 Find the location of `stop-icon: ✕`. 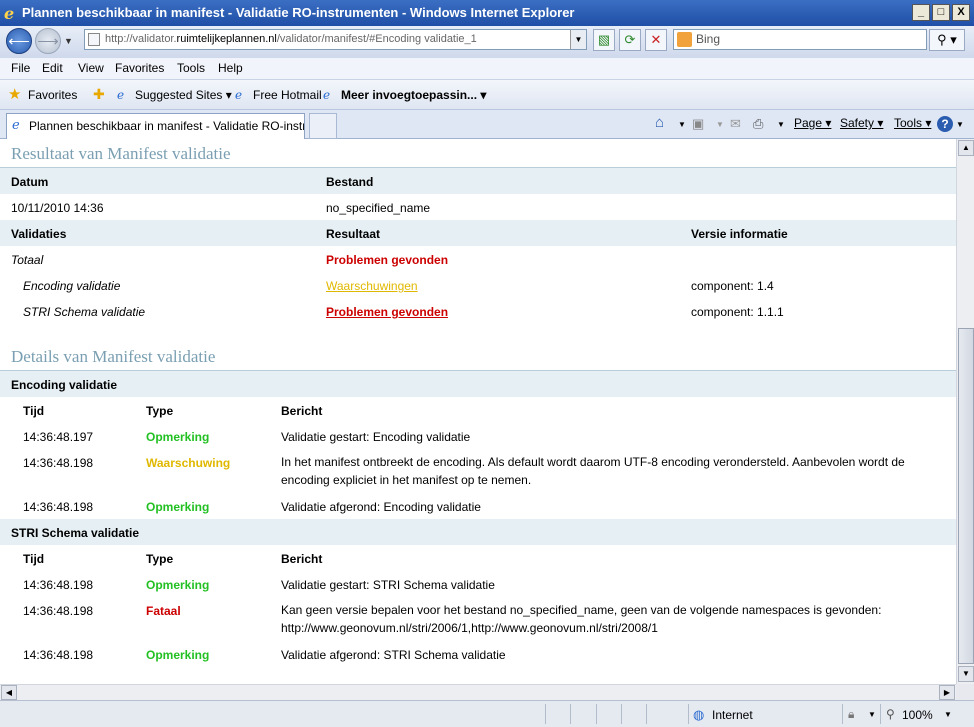

stop-icon: ✕ is located at coordinates (656, 40).